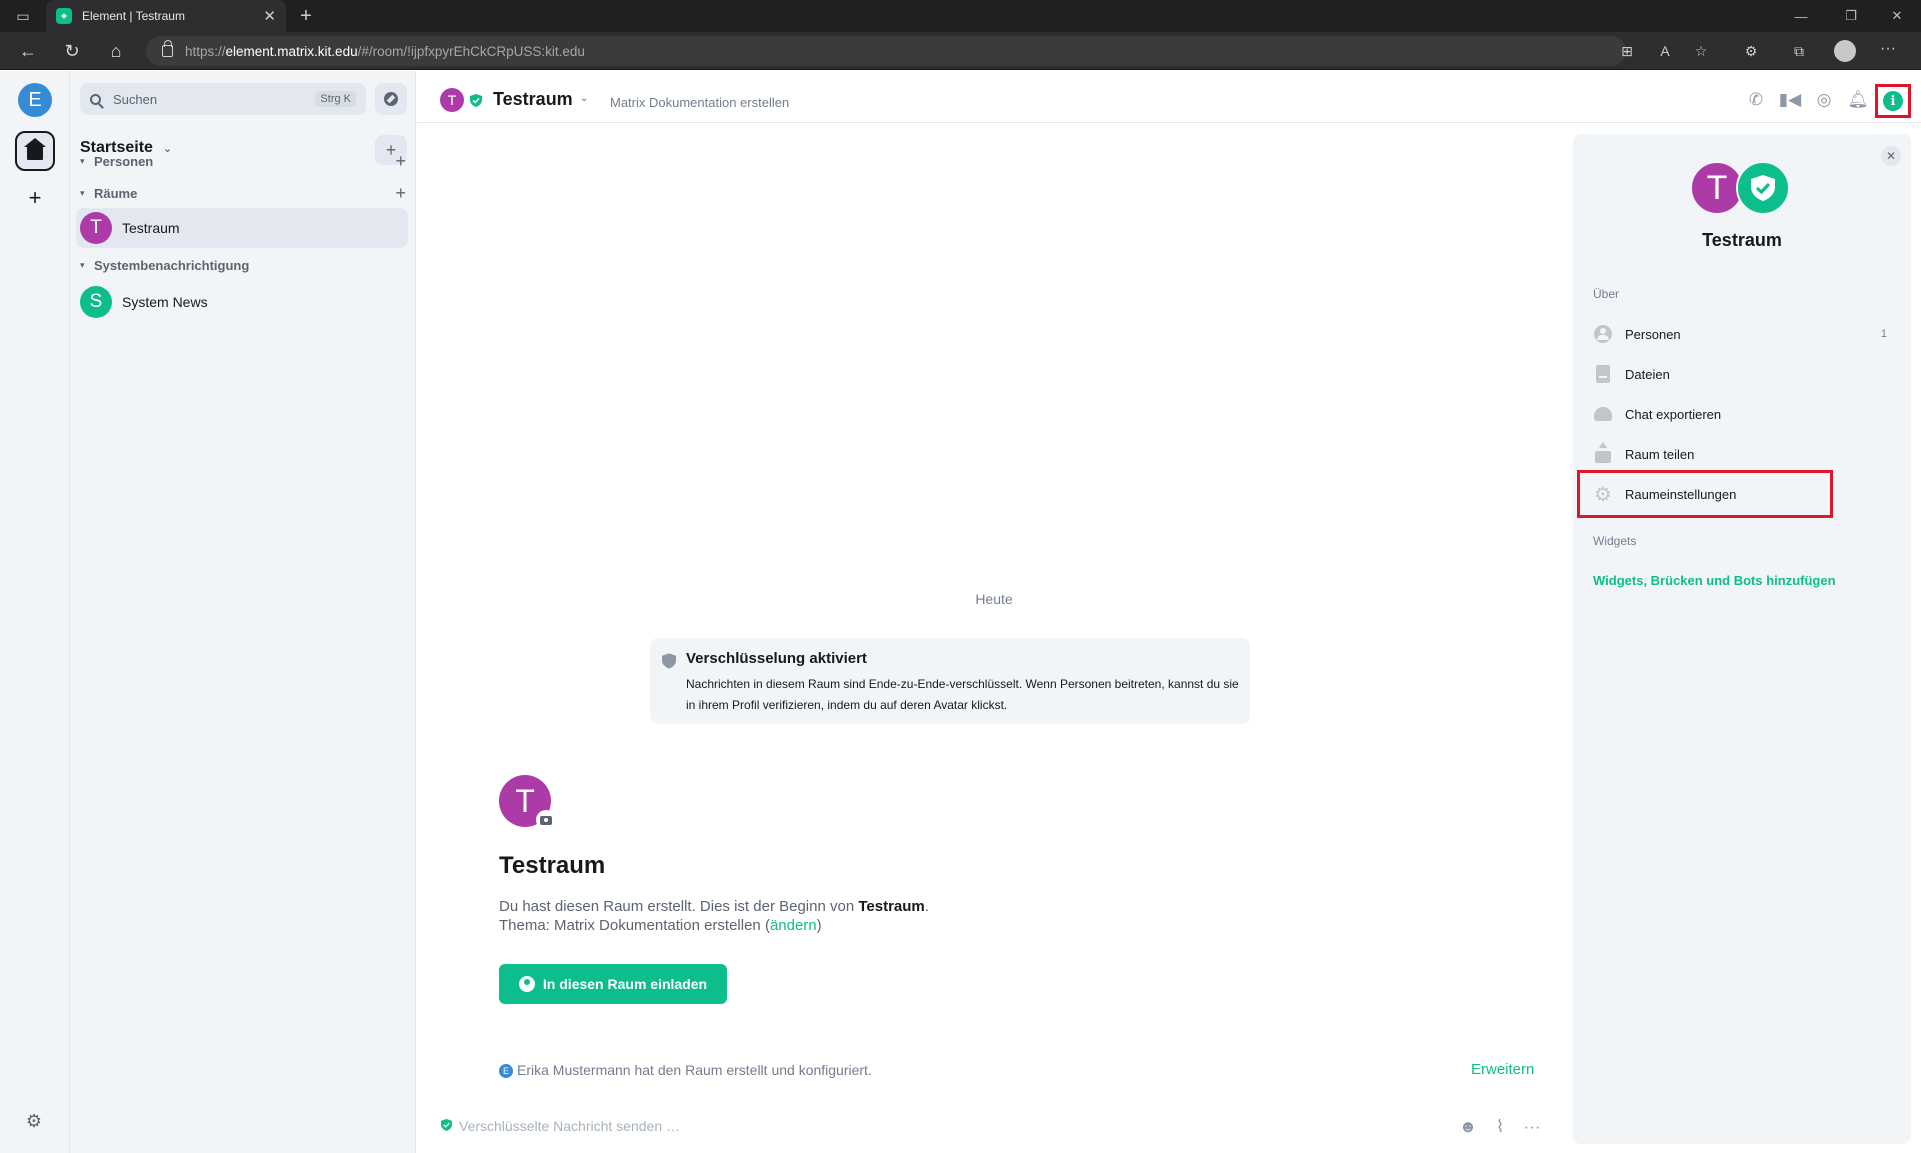 The width and height of the screenshot is (1921, 1153). What do you see at coordinates (245, 193) in the screenshot?
I see `section-rooms: ▾ Räume +` at bounding box center [245, 193].